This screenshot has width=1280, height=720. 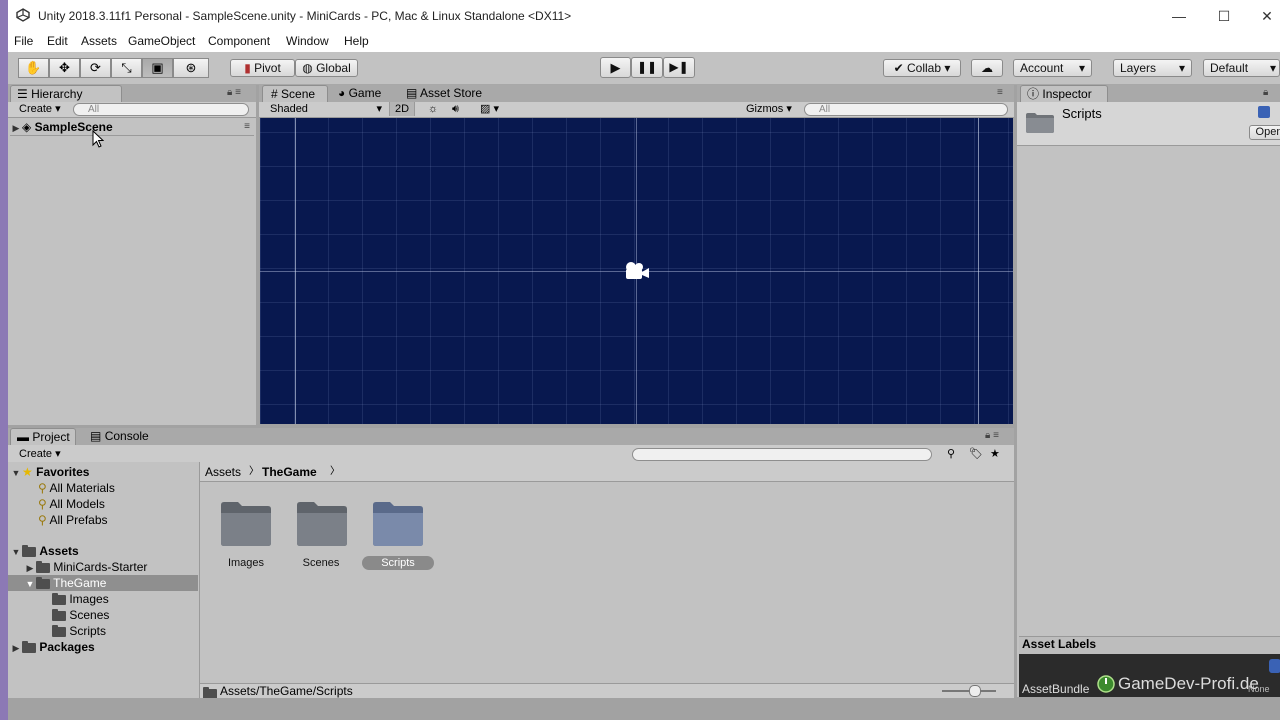 I want to click on camera-gizmo-icon, so click(x=637, y=272).